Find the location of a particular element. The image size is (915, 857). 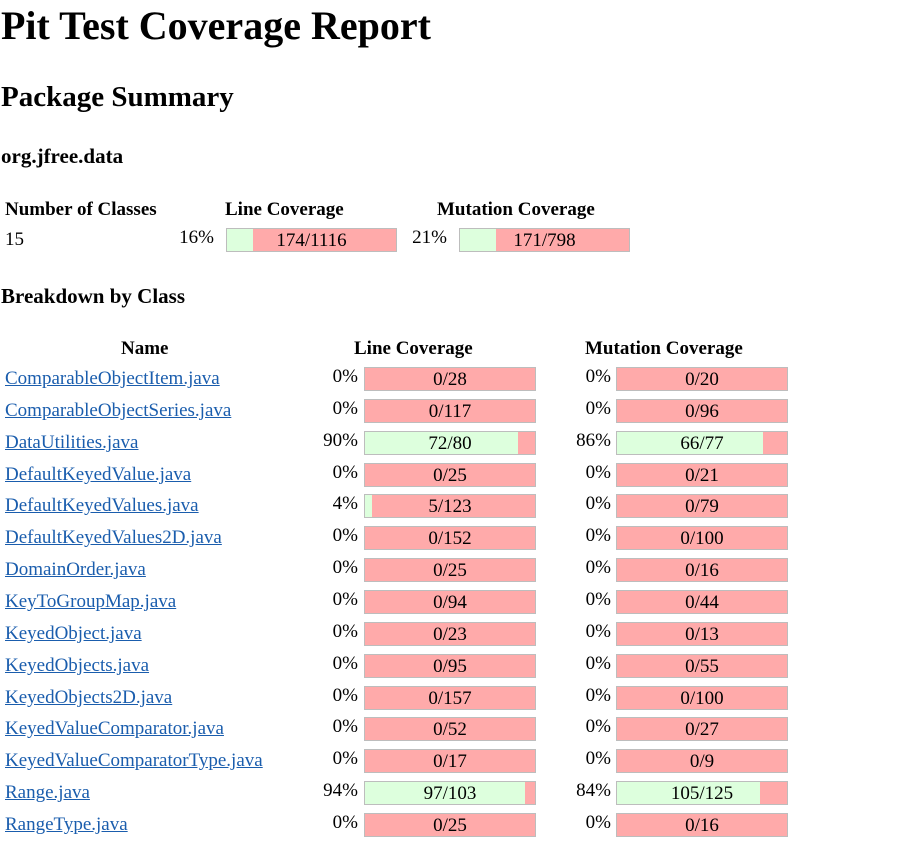

class-line-coverage-bar: 0/94 is located at coordinates (450, 602).